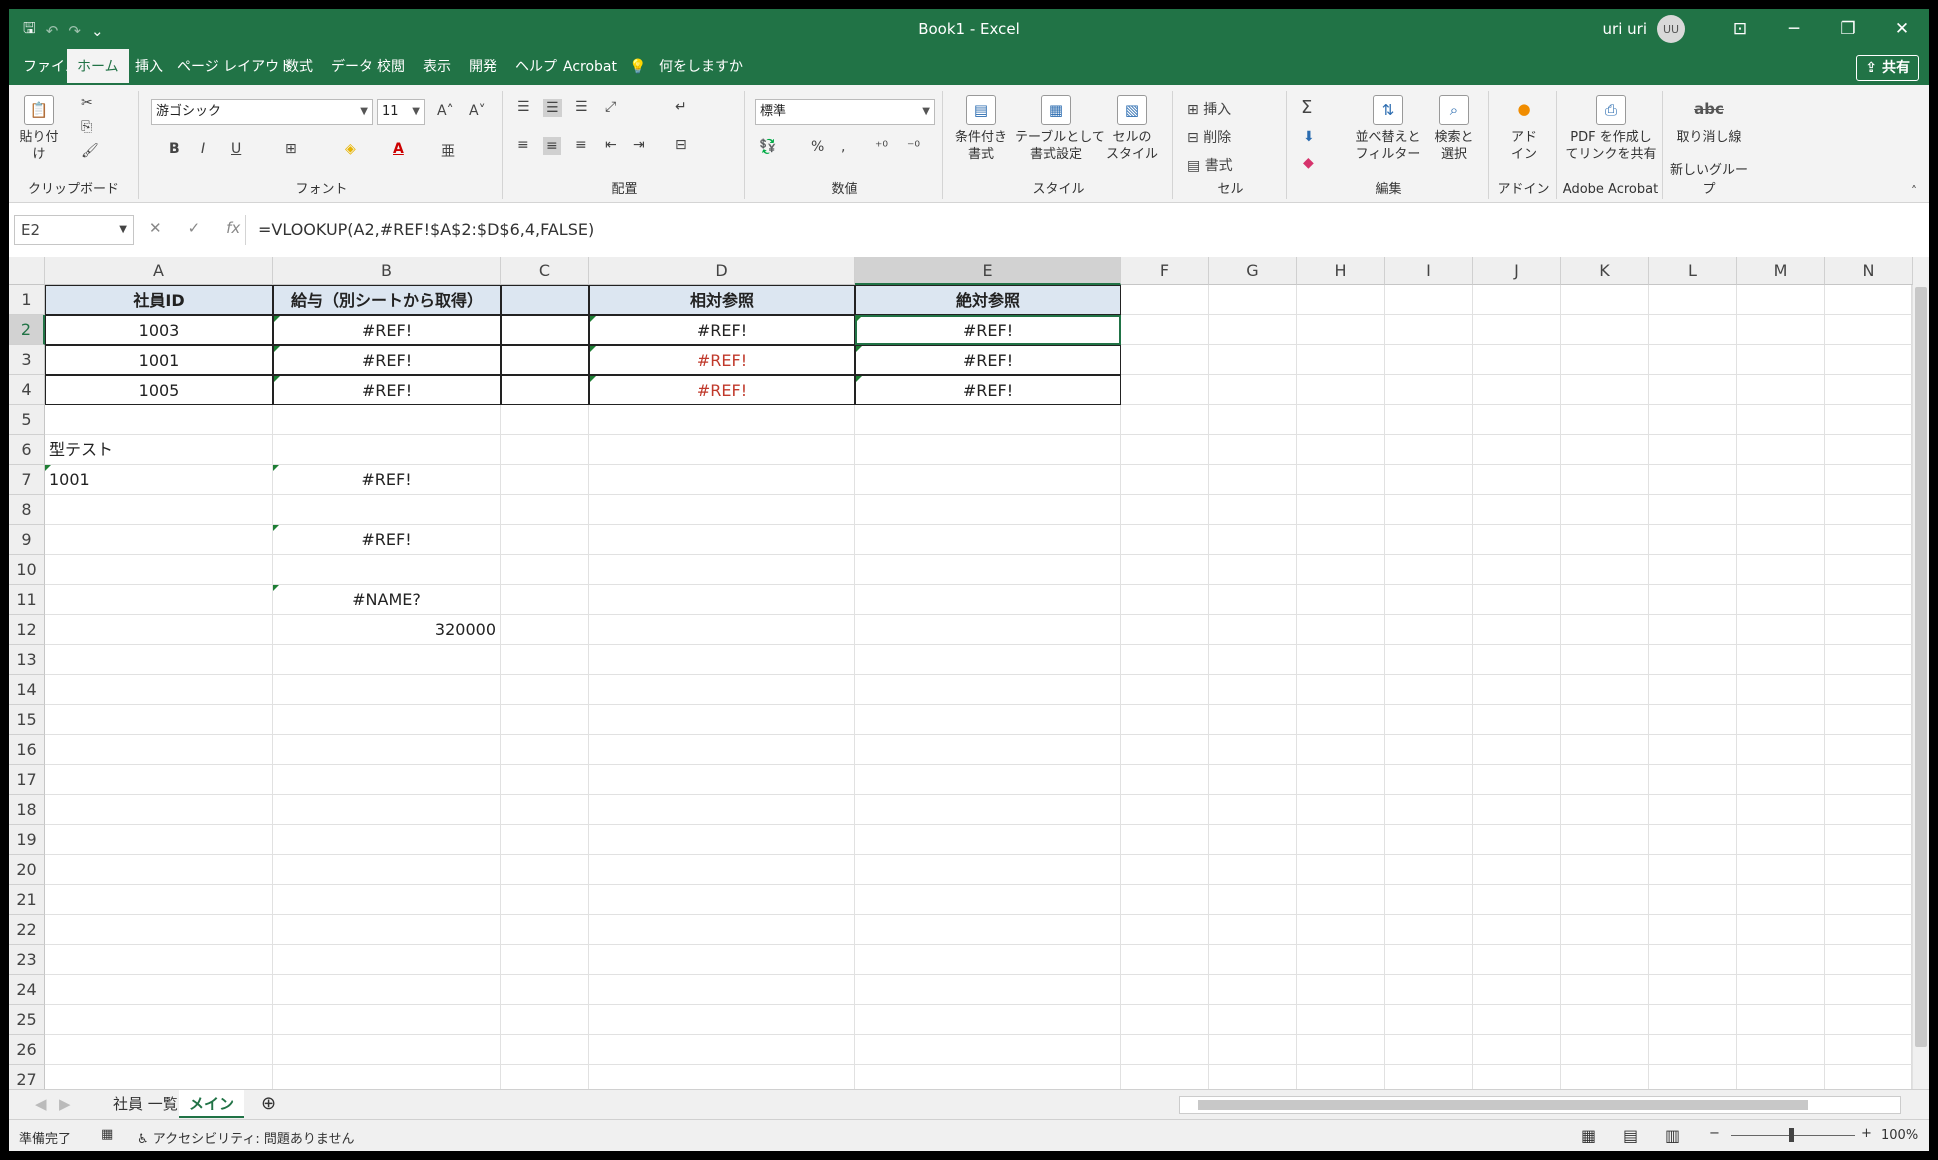 The height and width of the screenshot is (1160, 1938). What do you see at coordinates (1165, 990) in the screenshot?
I see `cell-f24` at bounding box center [1165, 990].